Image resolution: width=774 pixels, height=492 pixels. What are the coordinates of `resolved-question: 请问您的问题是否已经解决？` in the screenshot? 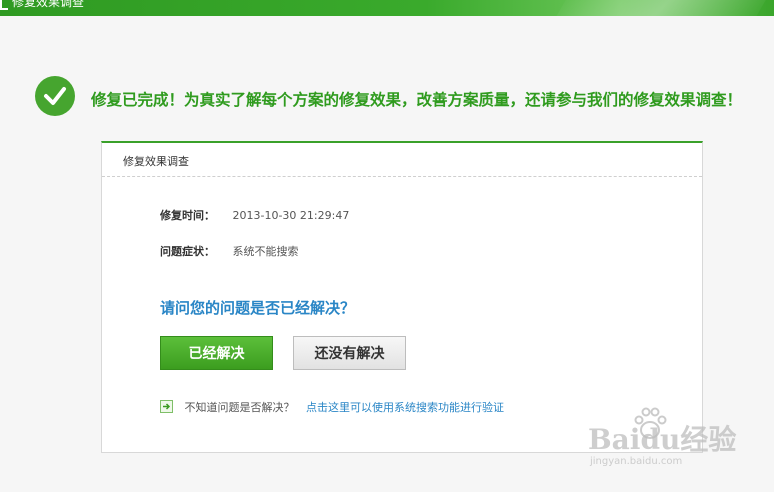 It's located at (258, 308).